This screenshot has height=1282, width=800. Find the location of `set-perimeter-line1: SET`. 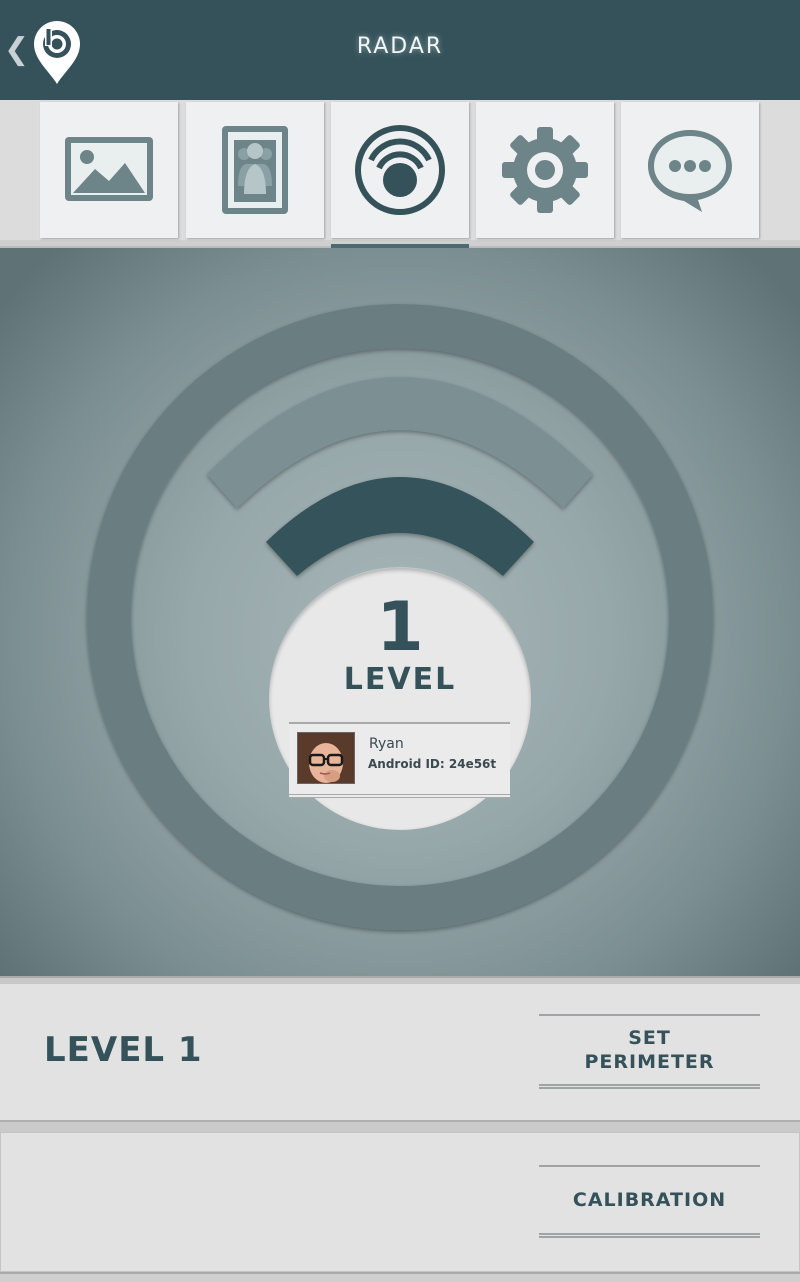

set-perimeter-line1: SET is located at coordinates (649, 1038).